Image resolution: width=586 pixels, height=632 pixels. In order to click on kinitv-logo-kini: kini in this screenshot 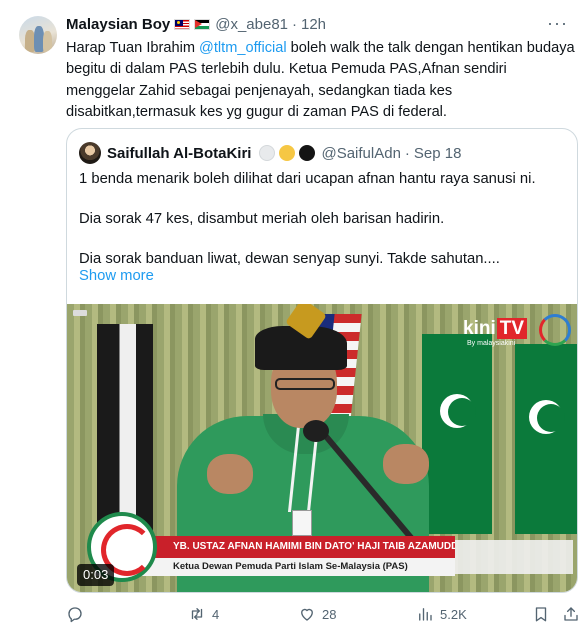, I will do `click(479, 328)`.